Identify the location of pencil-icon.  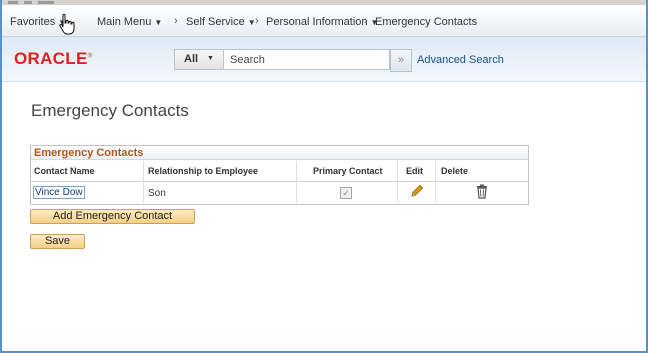
(417, 191).